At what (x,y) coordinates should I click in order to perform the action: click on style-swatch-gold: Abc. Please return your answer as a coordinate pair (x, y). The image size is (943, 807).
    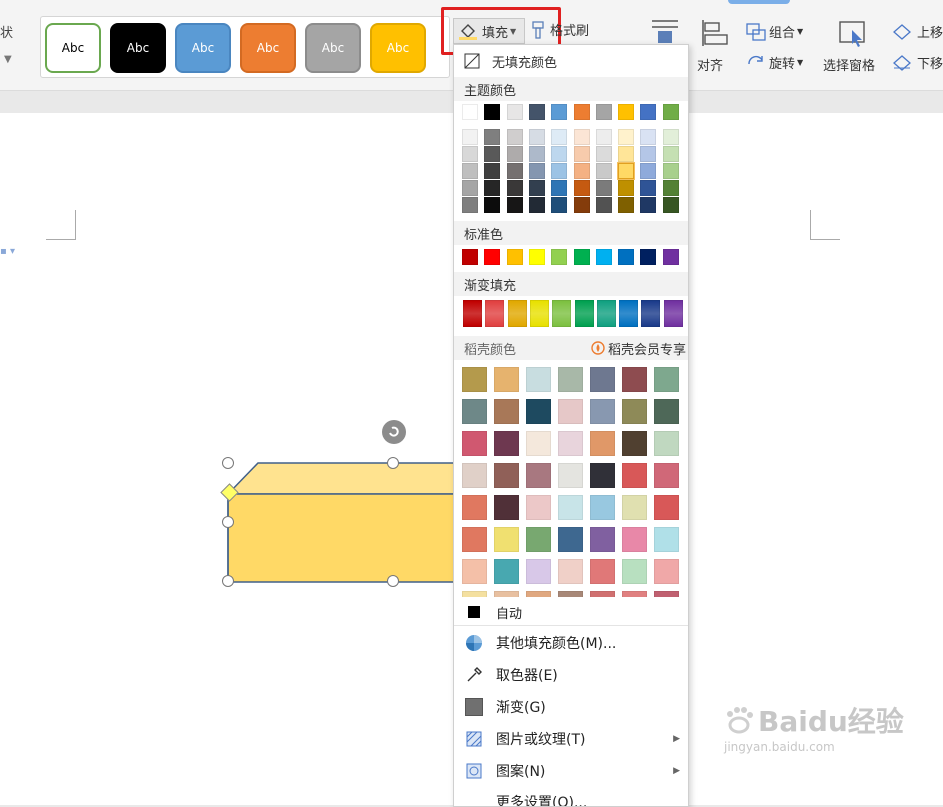
    Looking at the image, I should click on (398, 48).